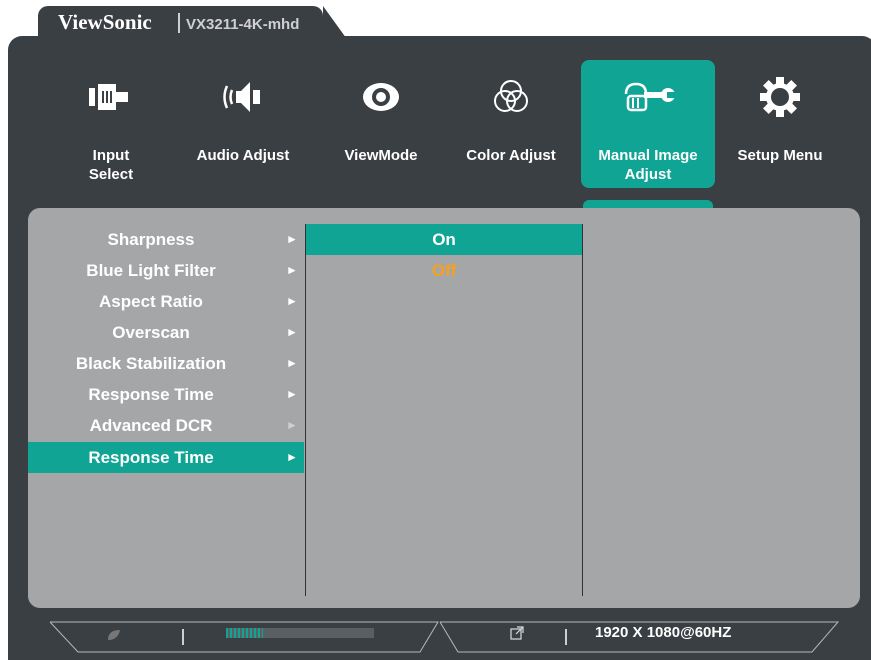  I want to click on option-off: Off, so click(444, 270).